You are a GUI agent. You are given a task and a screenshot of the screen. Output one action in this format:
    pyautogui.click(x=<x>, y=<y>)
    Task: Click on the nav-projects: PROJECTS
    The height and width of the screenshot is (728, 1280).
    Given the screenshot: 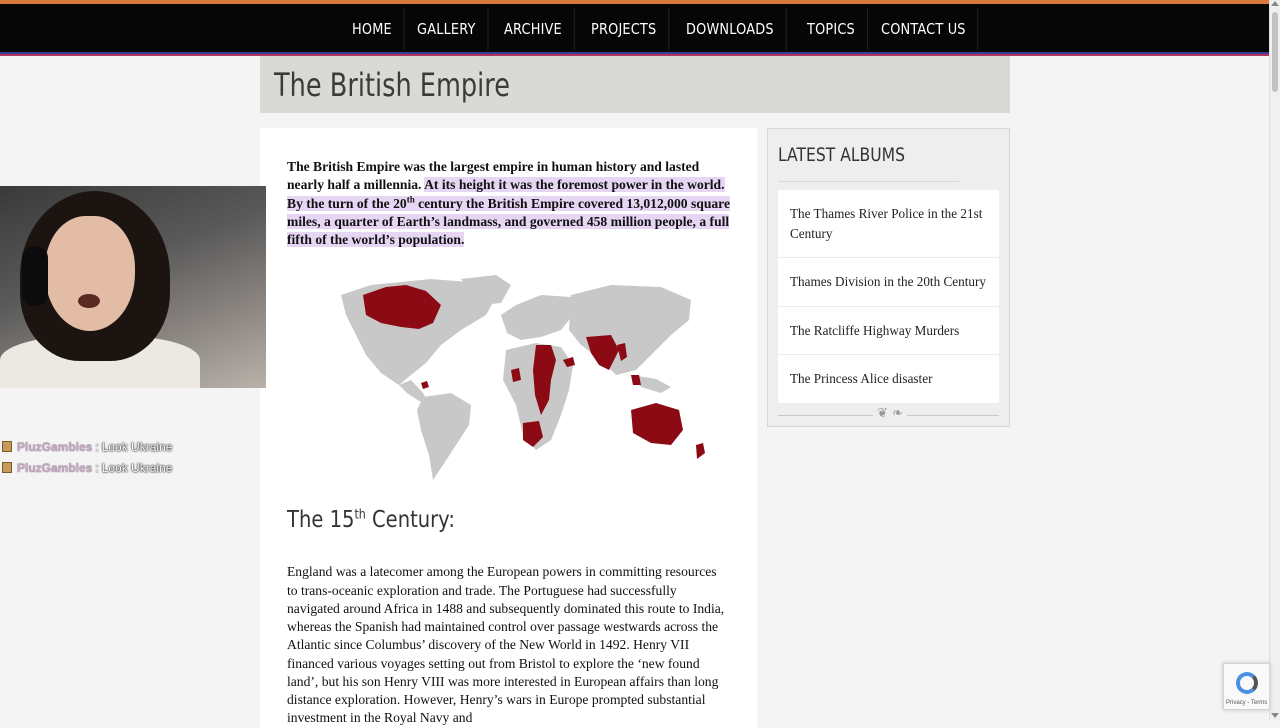 What is the action you would take?
    pyautogui.click(x=624, y=29)
    